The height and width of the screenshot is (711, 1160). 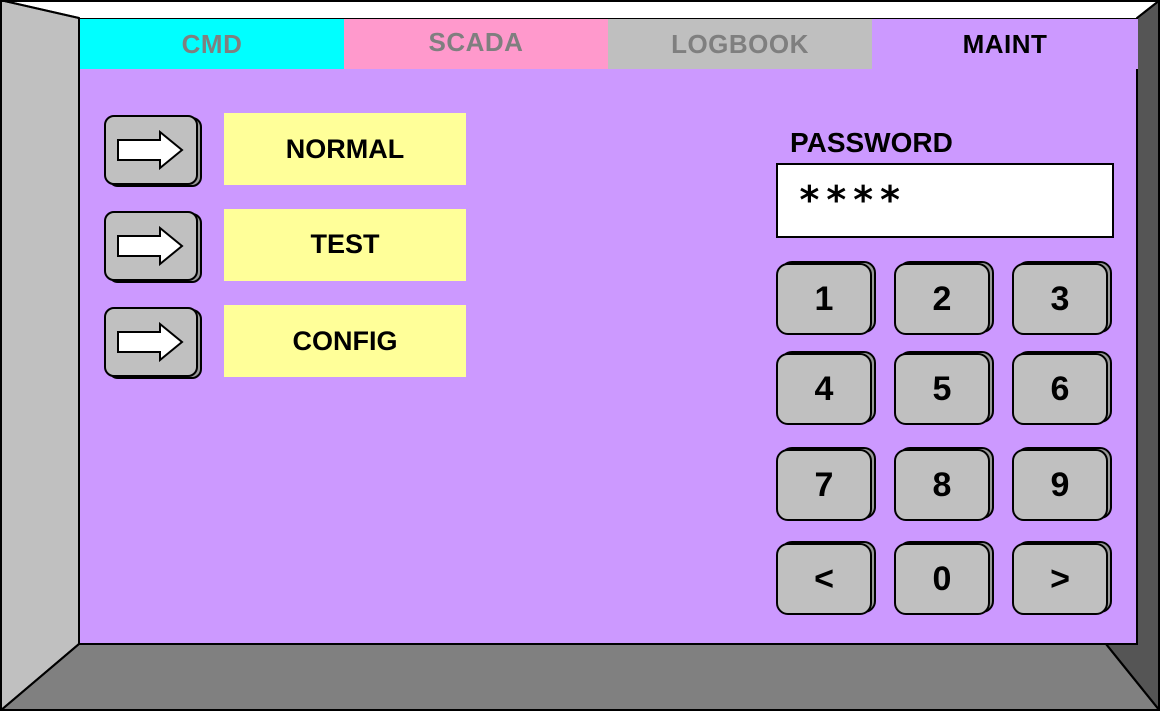 I want to click on password-field: ****, so click(x=945, y=200).